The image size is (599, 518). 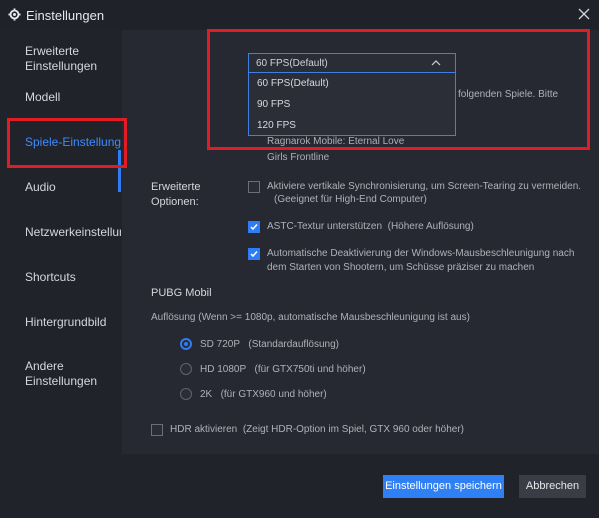 I want to click on advanced-options-label: Erweiterte Optionen:, so click(x=176, y=195).